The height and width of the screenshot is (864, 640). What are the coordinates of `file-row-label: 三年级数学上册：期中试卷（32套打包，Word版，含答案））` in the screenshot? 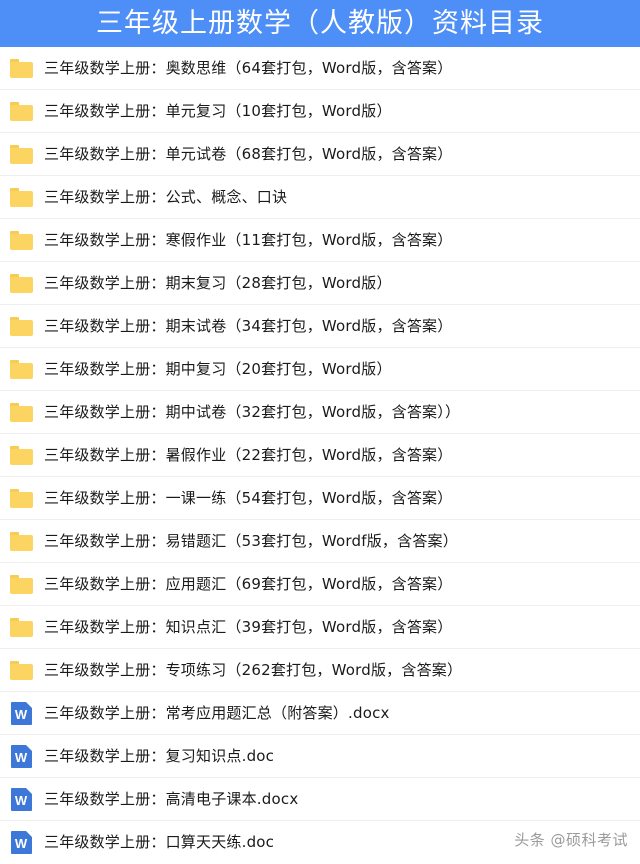 It's located at (252, 411).